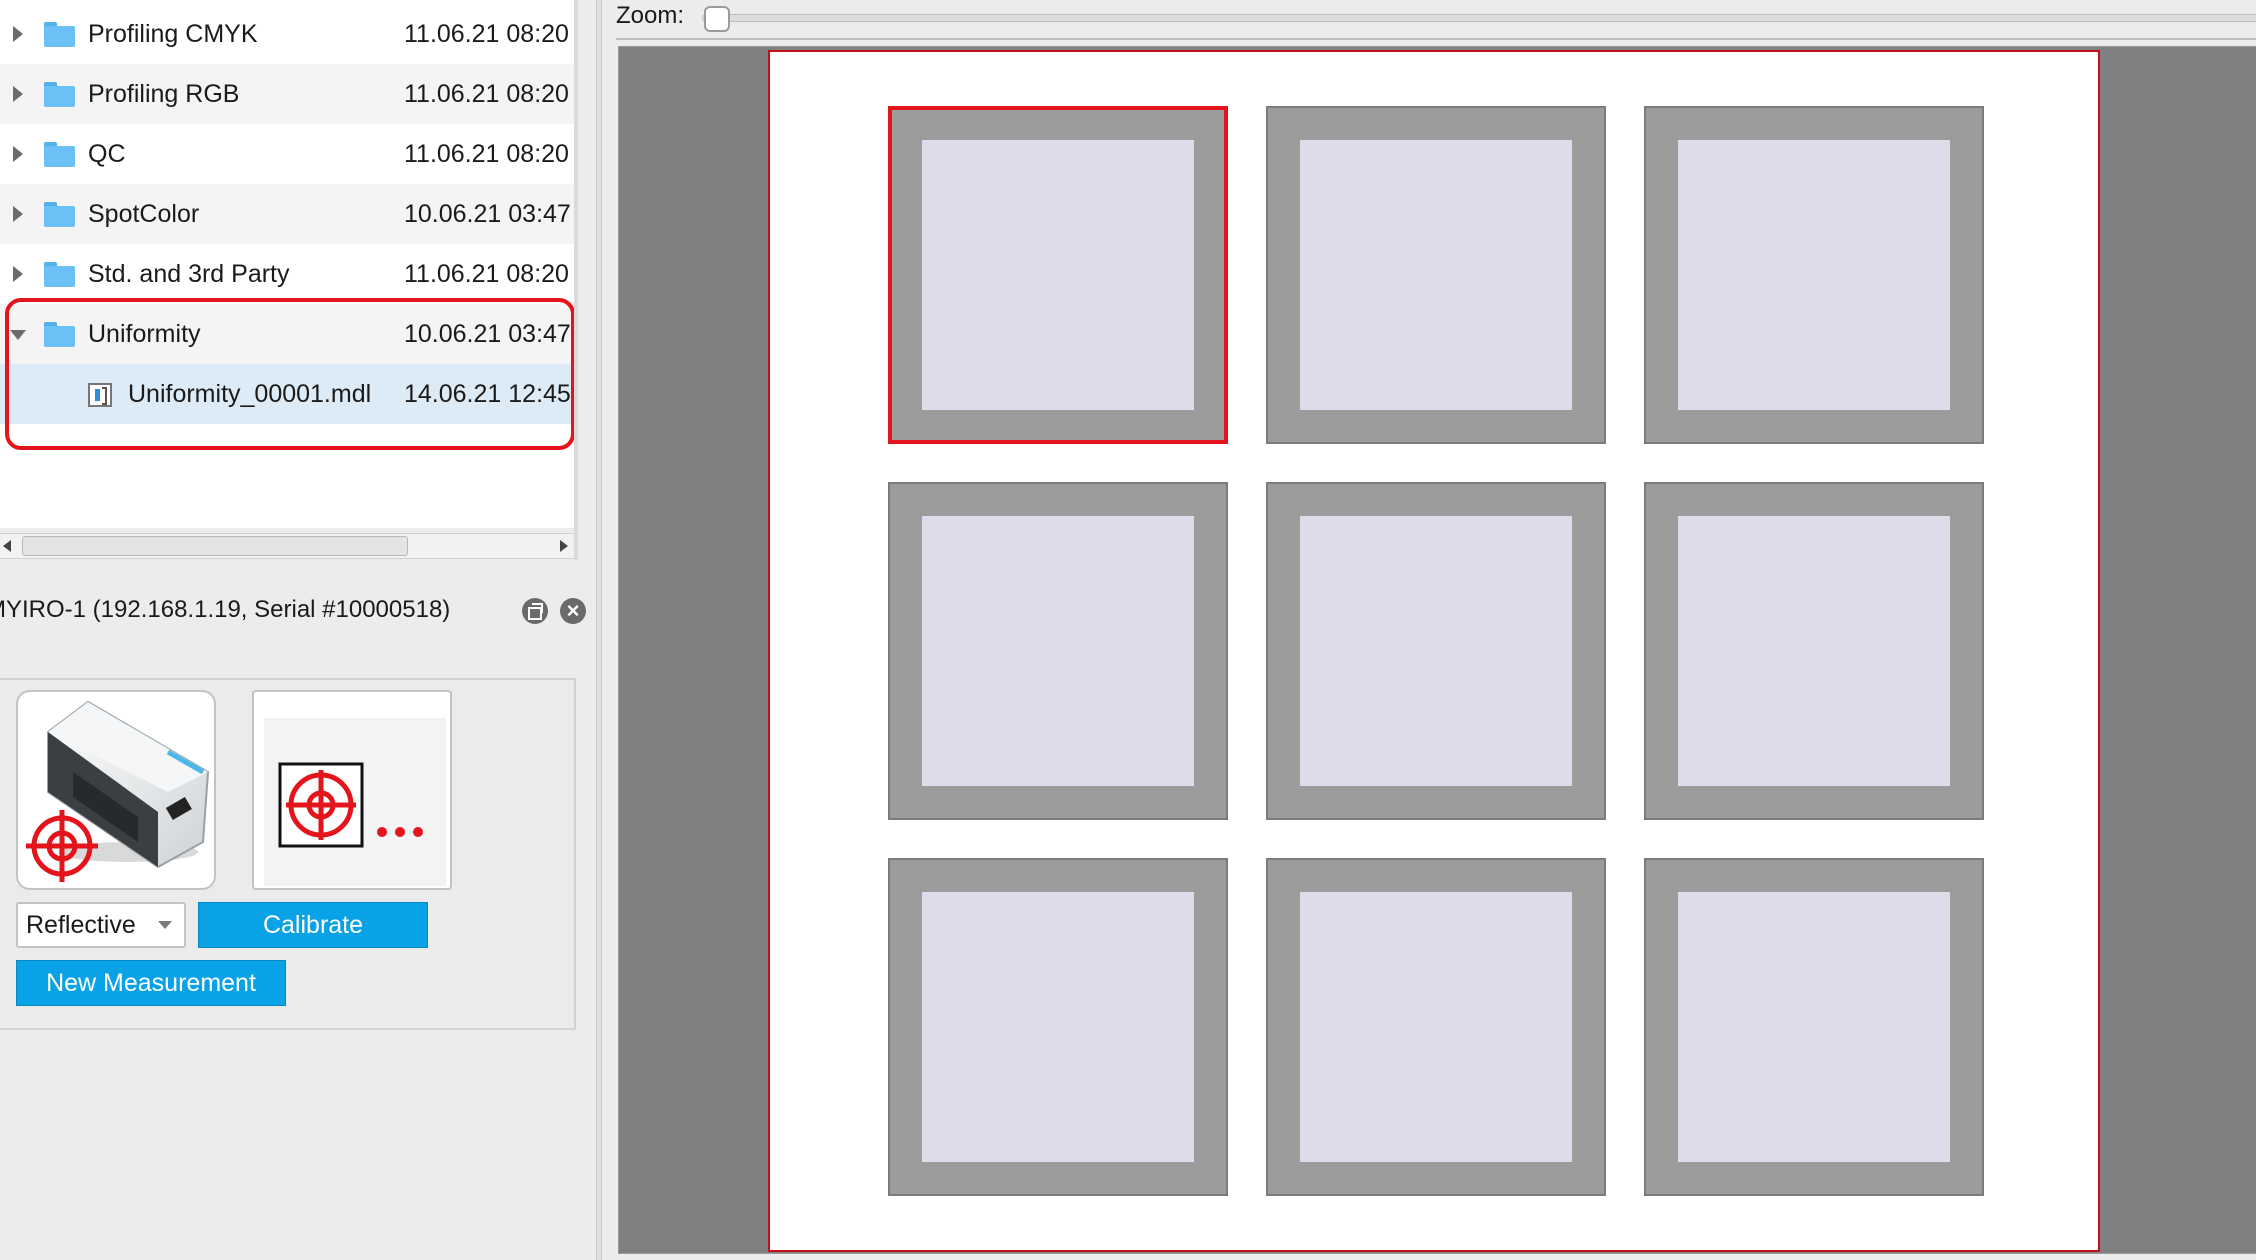  Describe the element at coordinates (164, 94) in the screenshot. I see `tree-item-label: Profiling RGB` at that location.